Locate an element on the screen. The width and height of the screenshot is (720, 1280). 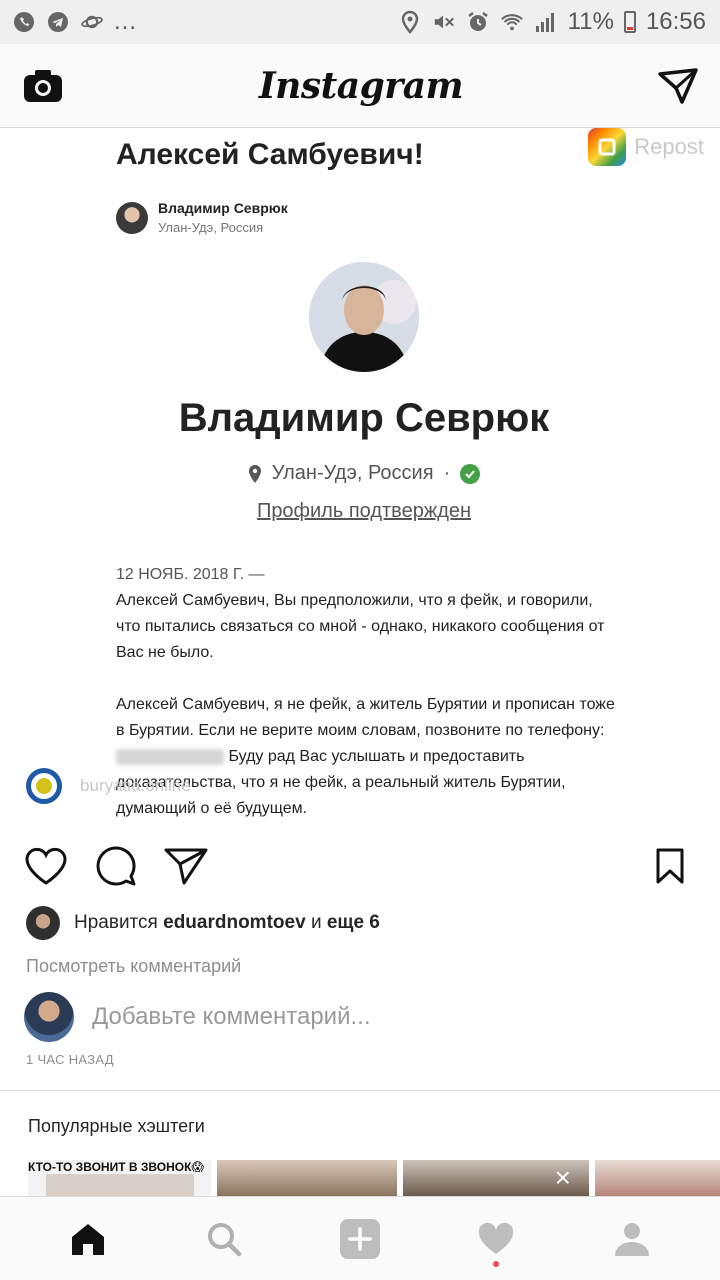
profile-icon is located at coordinates (632, 1239).